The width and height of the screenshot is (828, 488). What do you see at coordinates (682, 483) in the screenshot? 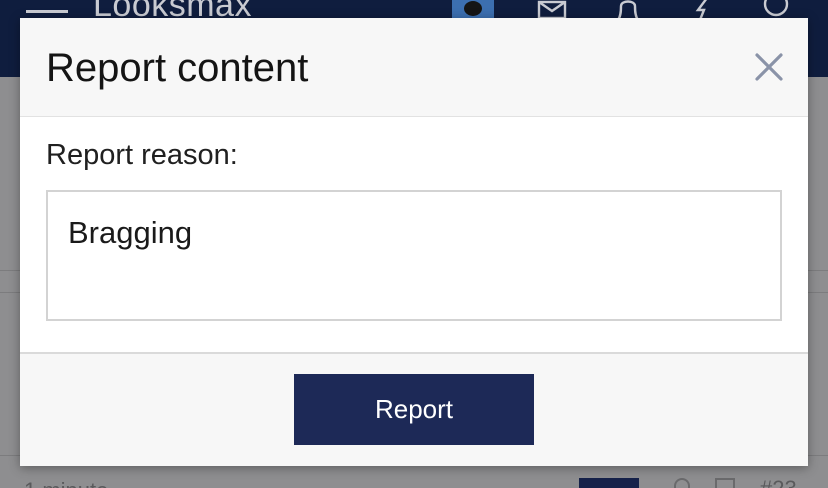
I see `user-icon` at bounding box center [682, 483].